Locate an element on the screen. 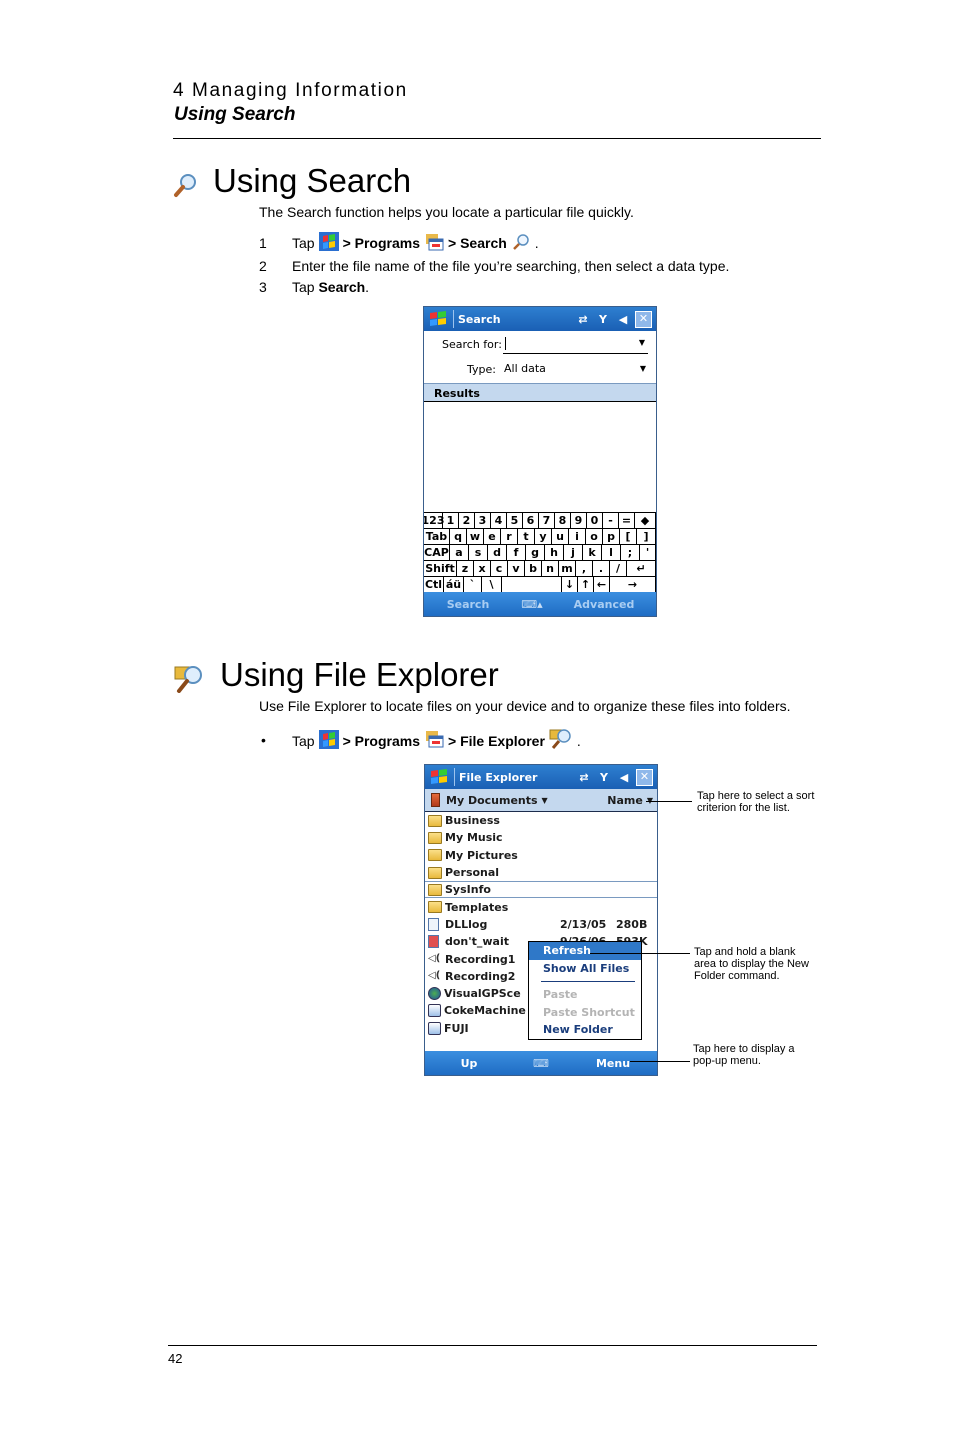 The image size is (954, 1430). search-for-input: ▼ is located at coordinates (575, 344).